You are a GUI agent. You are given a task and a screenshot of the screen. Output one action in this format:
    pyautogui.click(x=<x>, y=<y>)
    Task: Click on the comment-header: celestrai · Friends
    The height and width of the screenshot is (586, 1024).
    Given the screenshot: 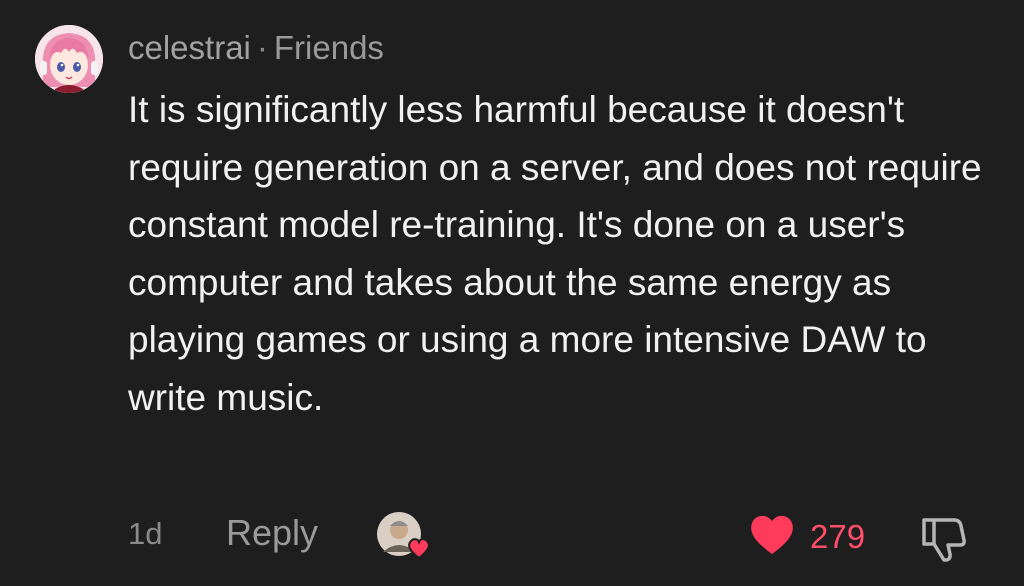 What is the action you would take?
    pyautogui.click(x=256, y=48)
    